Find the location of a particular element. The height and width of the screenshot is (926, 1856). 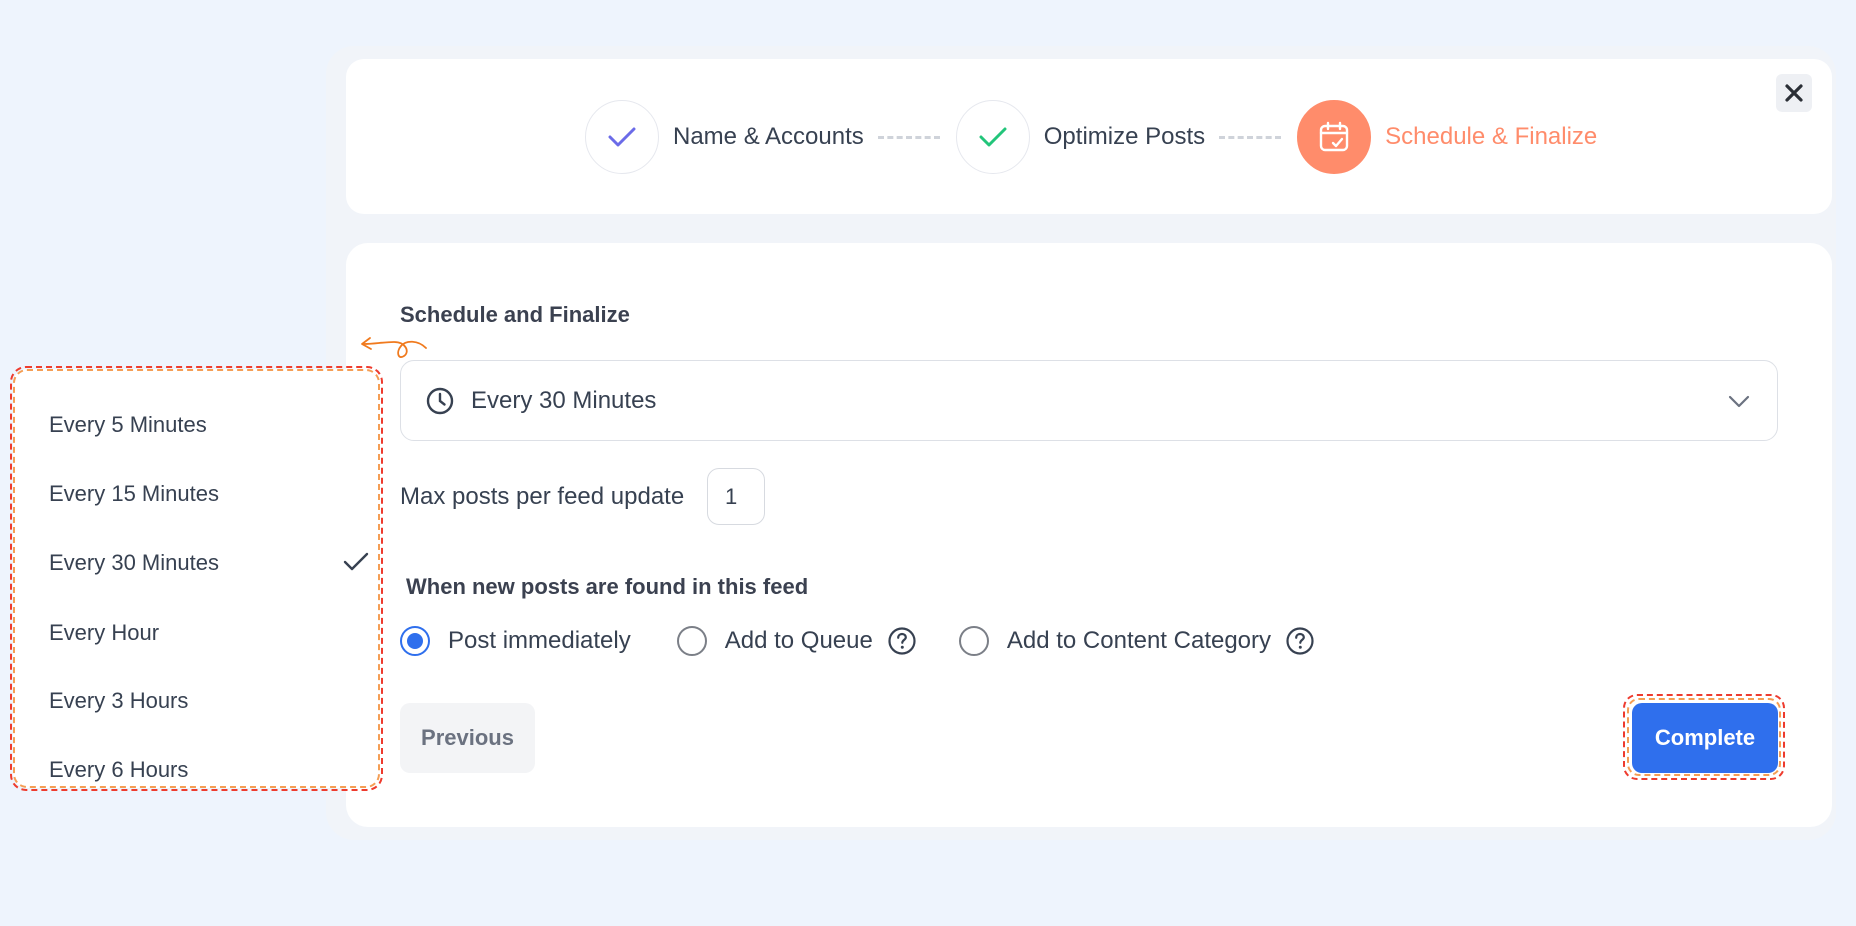

dropdown-option-label: Every 3 Hours is located at coordinates (119, 700).